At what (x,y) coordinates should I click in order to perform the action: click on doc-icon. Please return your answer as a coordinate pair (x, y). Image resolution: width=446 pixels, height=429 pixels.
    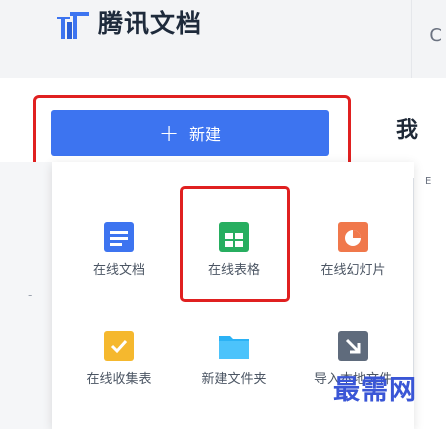
    Looking at the image, I should click on (119, 237).